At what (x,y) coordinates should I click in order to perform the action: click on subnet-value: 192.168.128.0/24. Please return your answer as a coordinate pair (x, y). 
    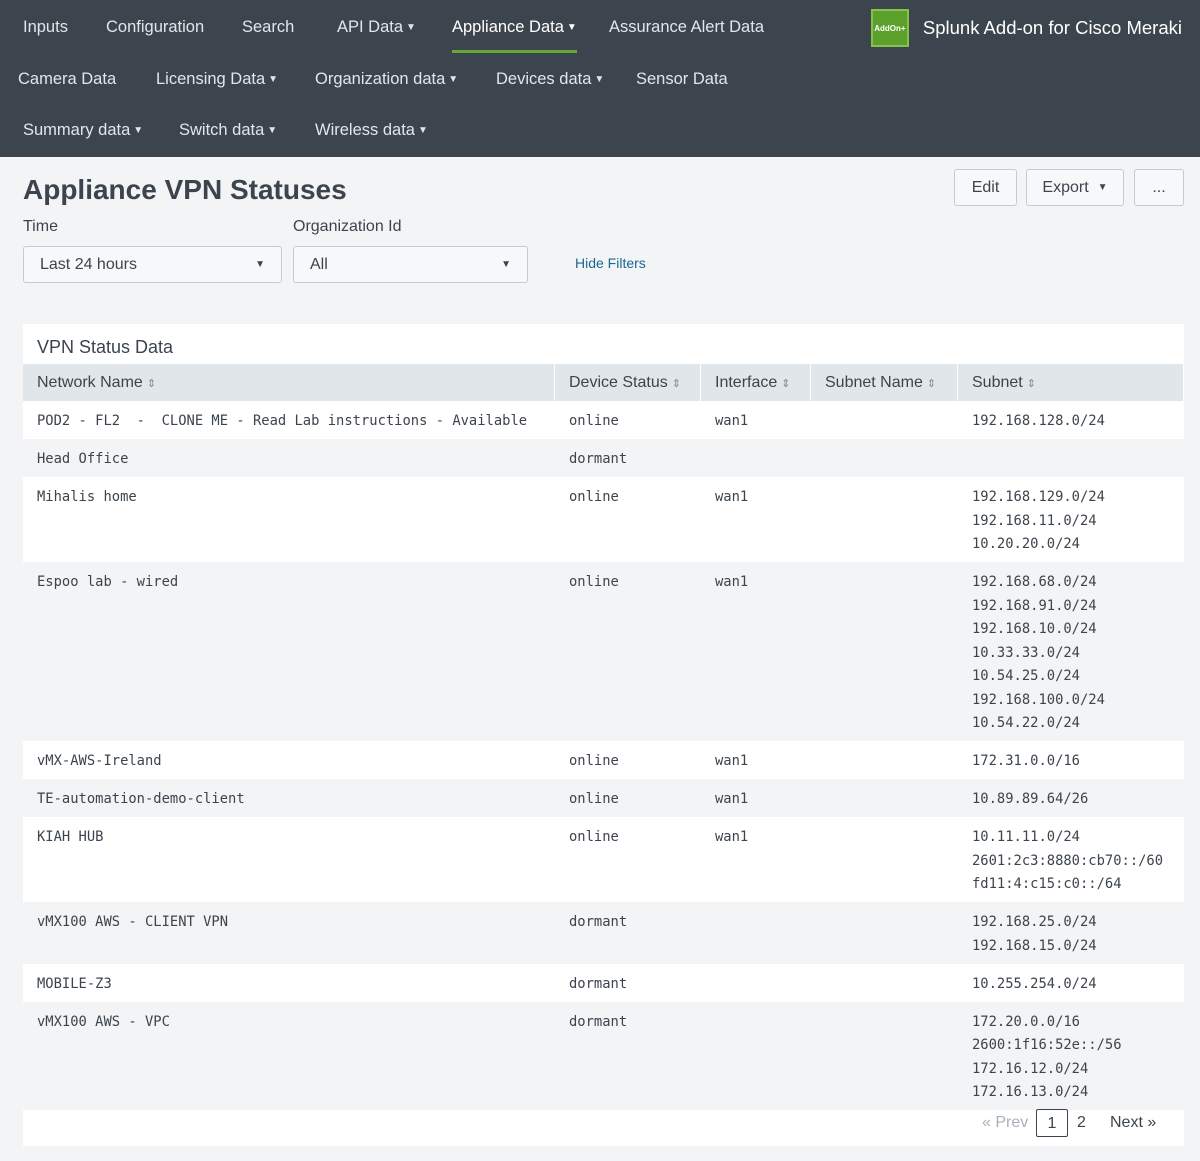
    Looking at the image, I should click on (1038, 421).